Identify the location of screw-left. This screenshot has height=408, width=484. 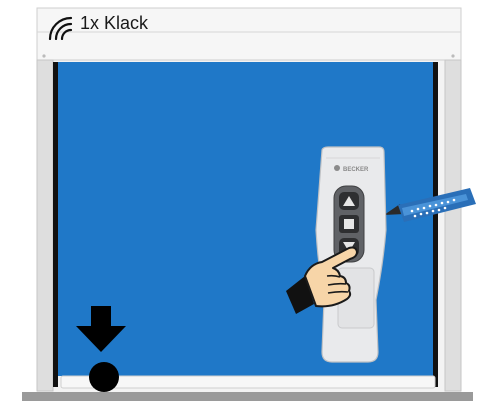
(44, 56).